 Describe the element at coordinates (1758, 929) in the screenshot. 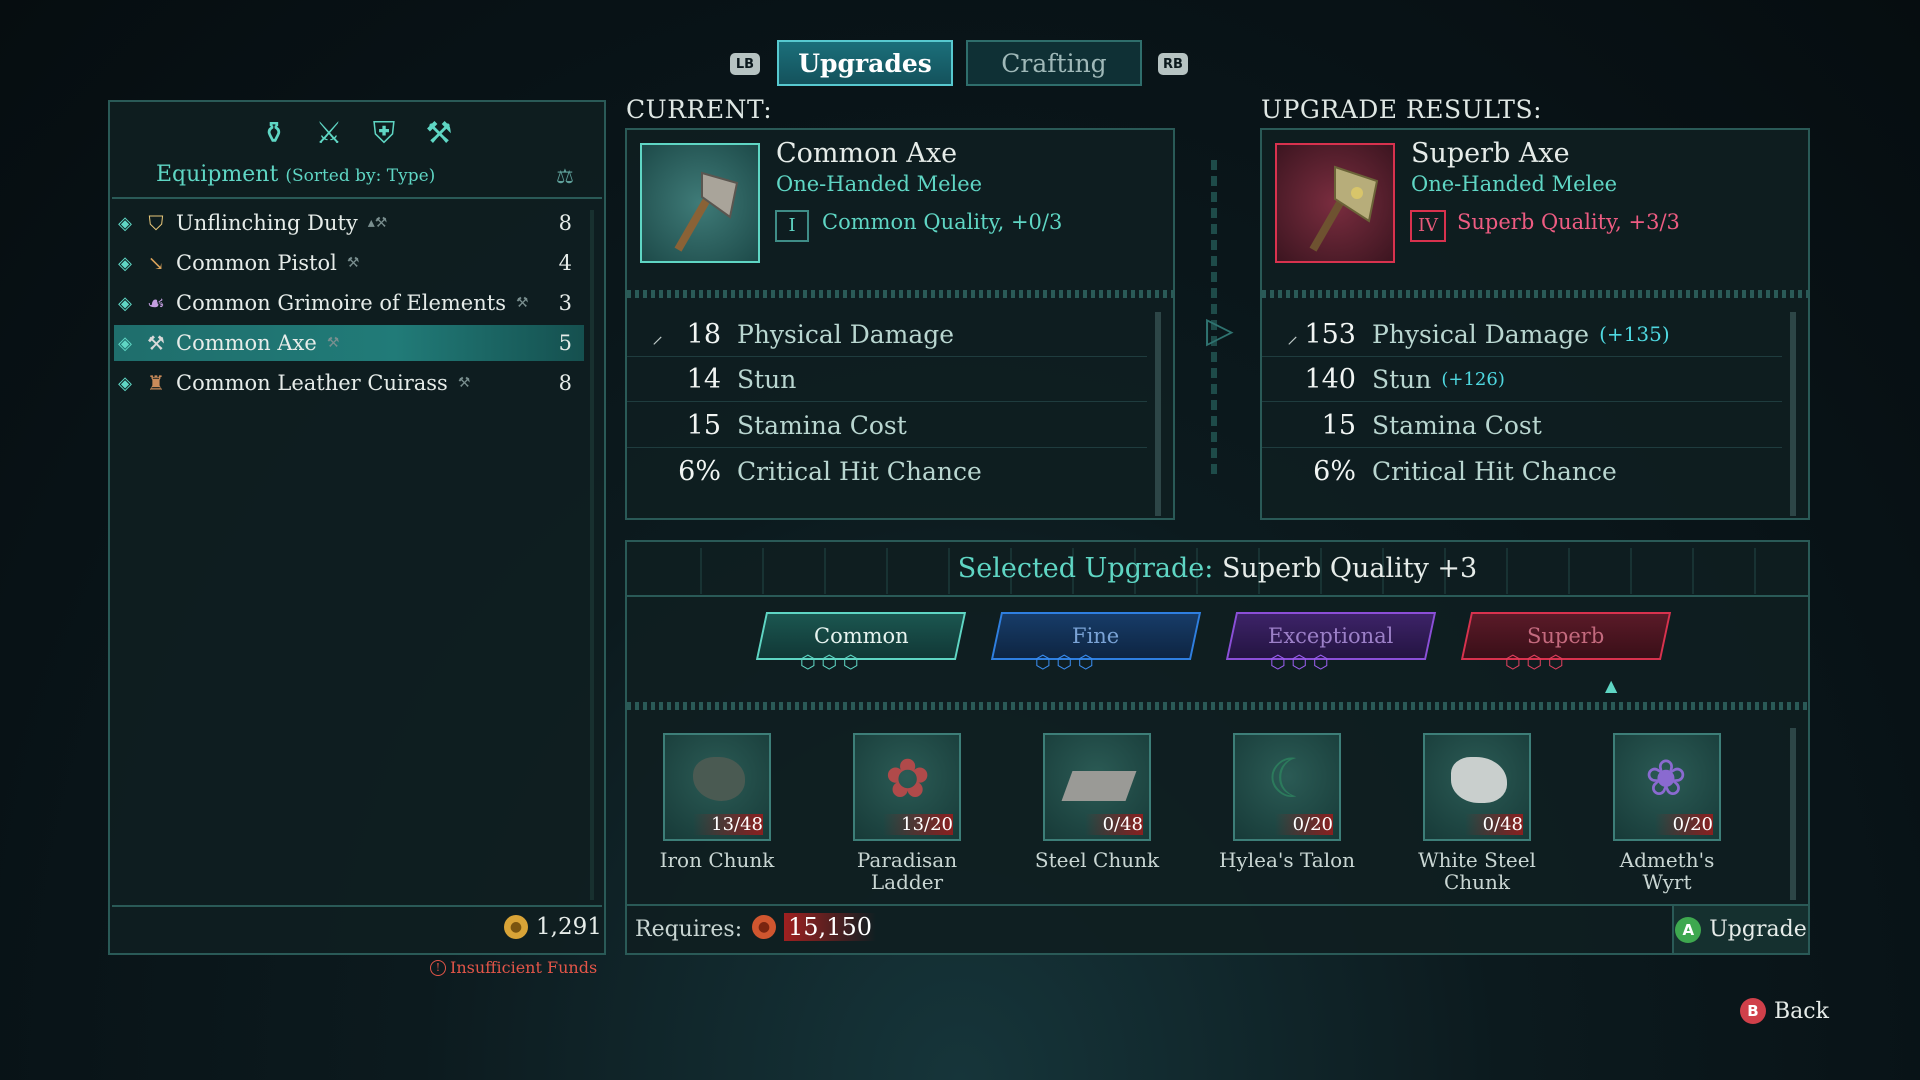

I see `upgrade-label: Upgrade` at that location.